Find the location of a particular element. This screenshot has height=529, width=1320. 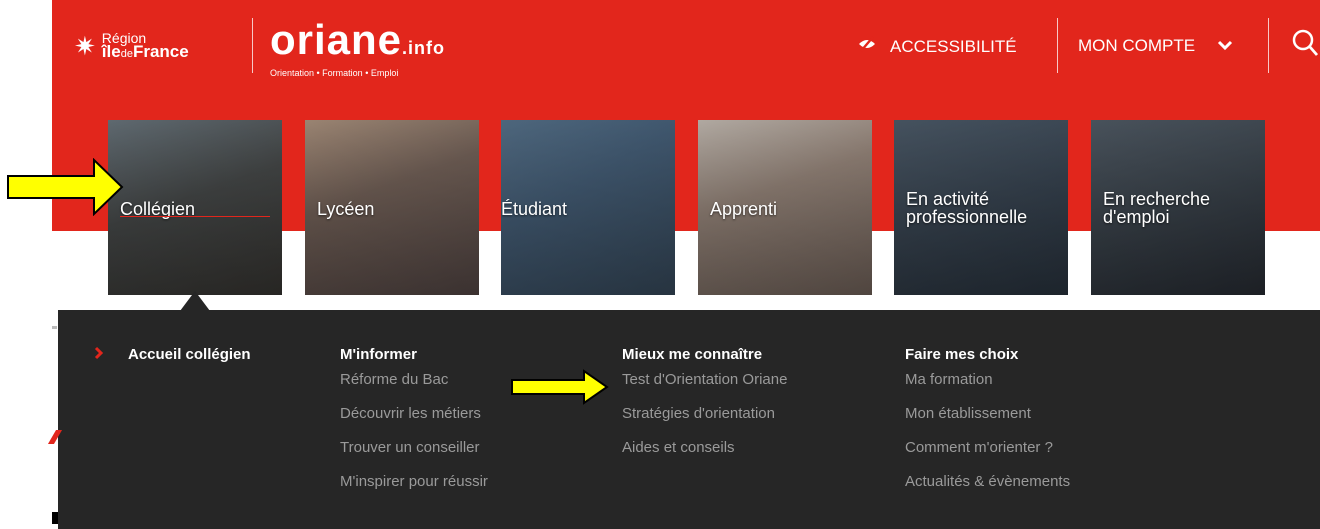

chevron-down-icon is located at coordinates (1225, 46).